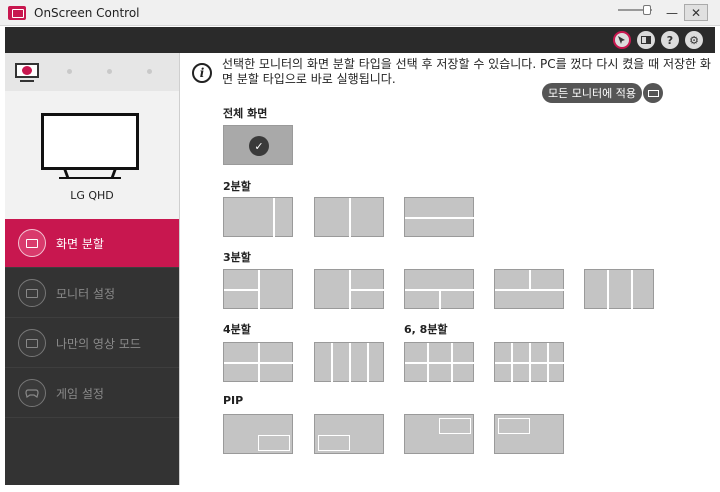  I want to click on layout-split-4-grid, so click(258, 362).